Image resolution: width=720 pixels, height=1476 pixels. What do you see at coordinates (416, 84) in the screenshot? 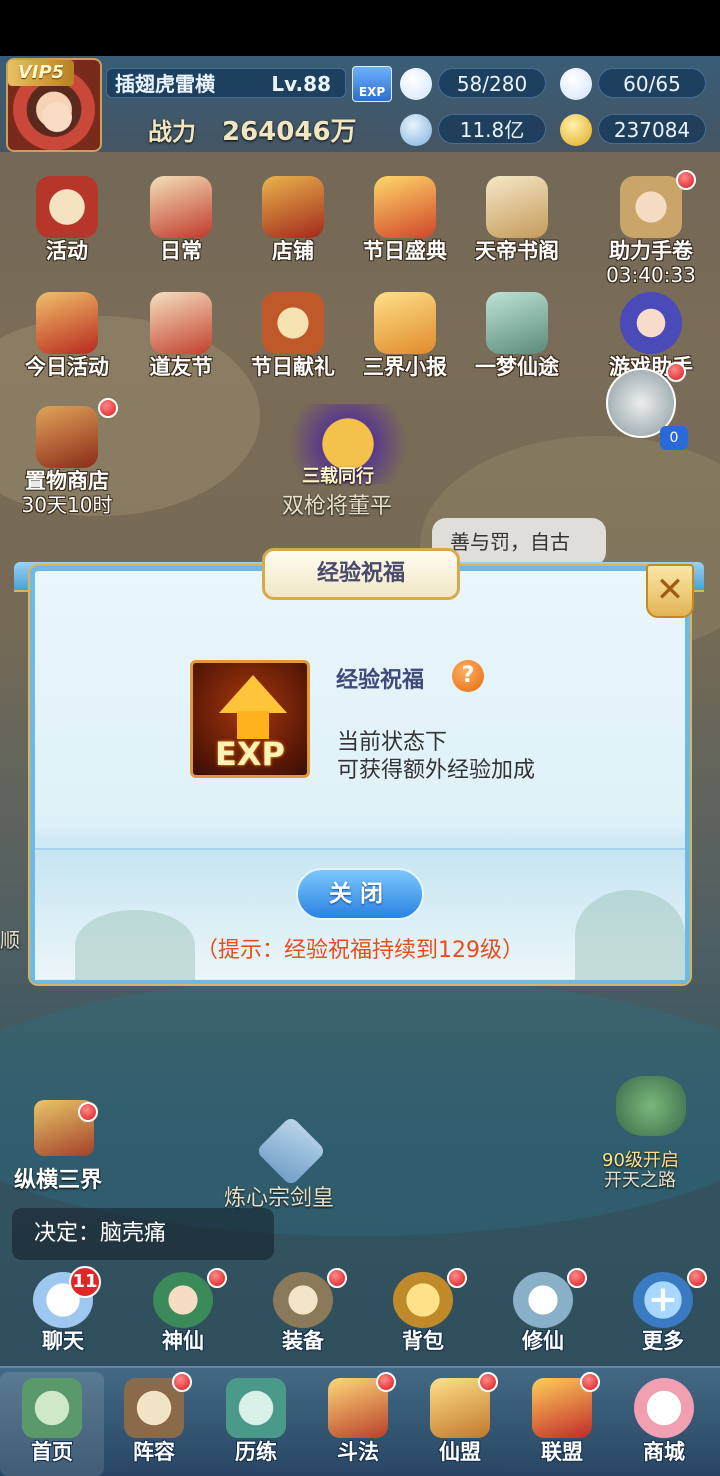
I see `peach-icon` at bounding box center [416, 84].